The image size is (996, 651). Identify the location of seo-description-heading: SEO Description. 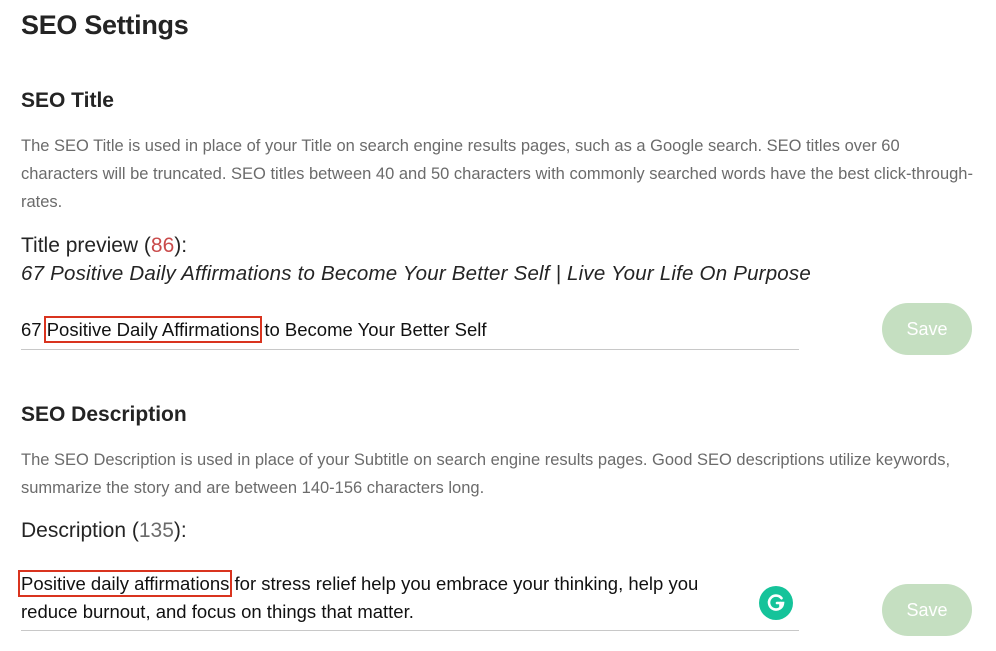
(104, 414).